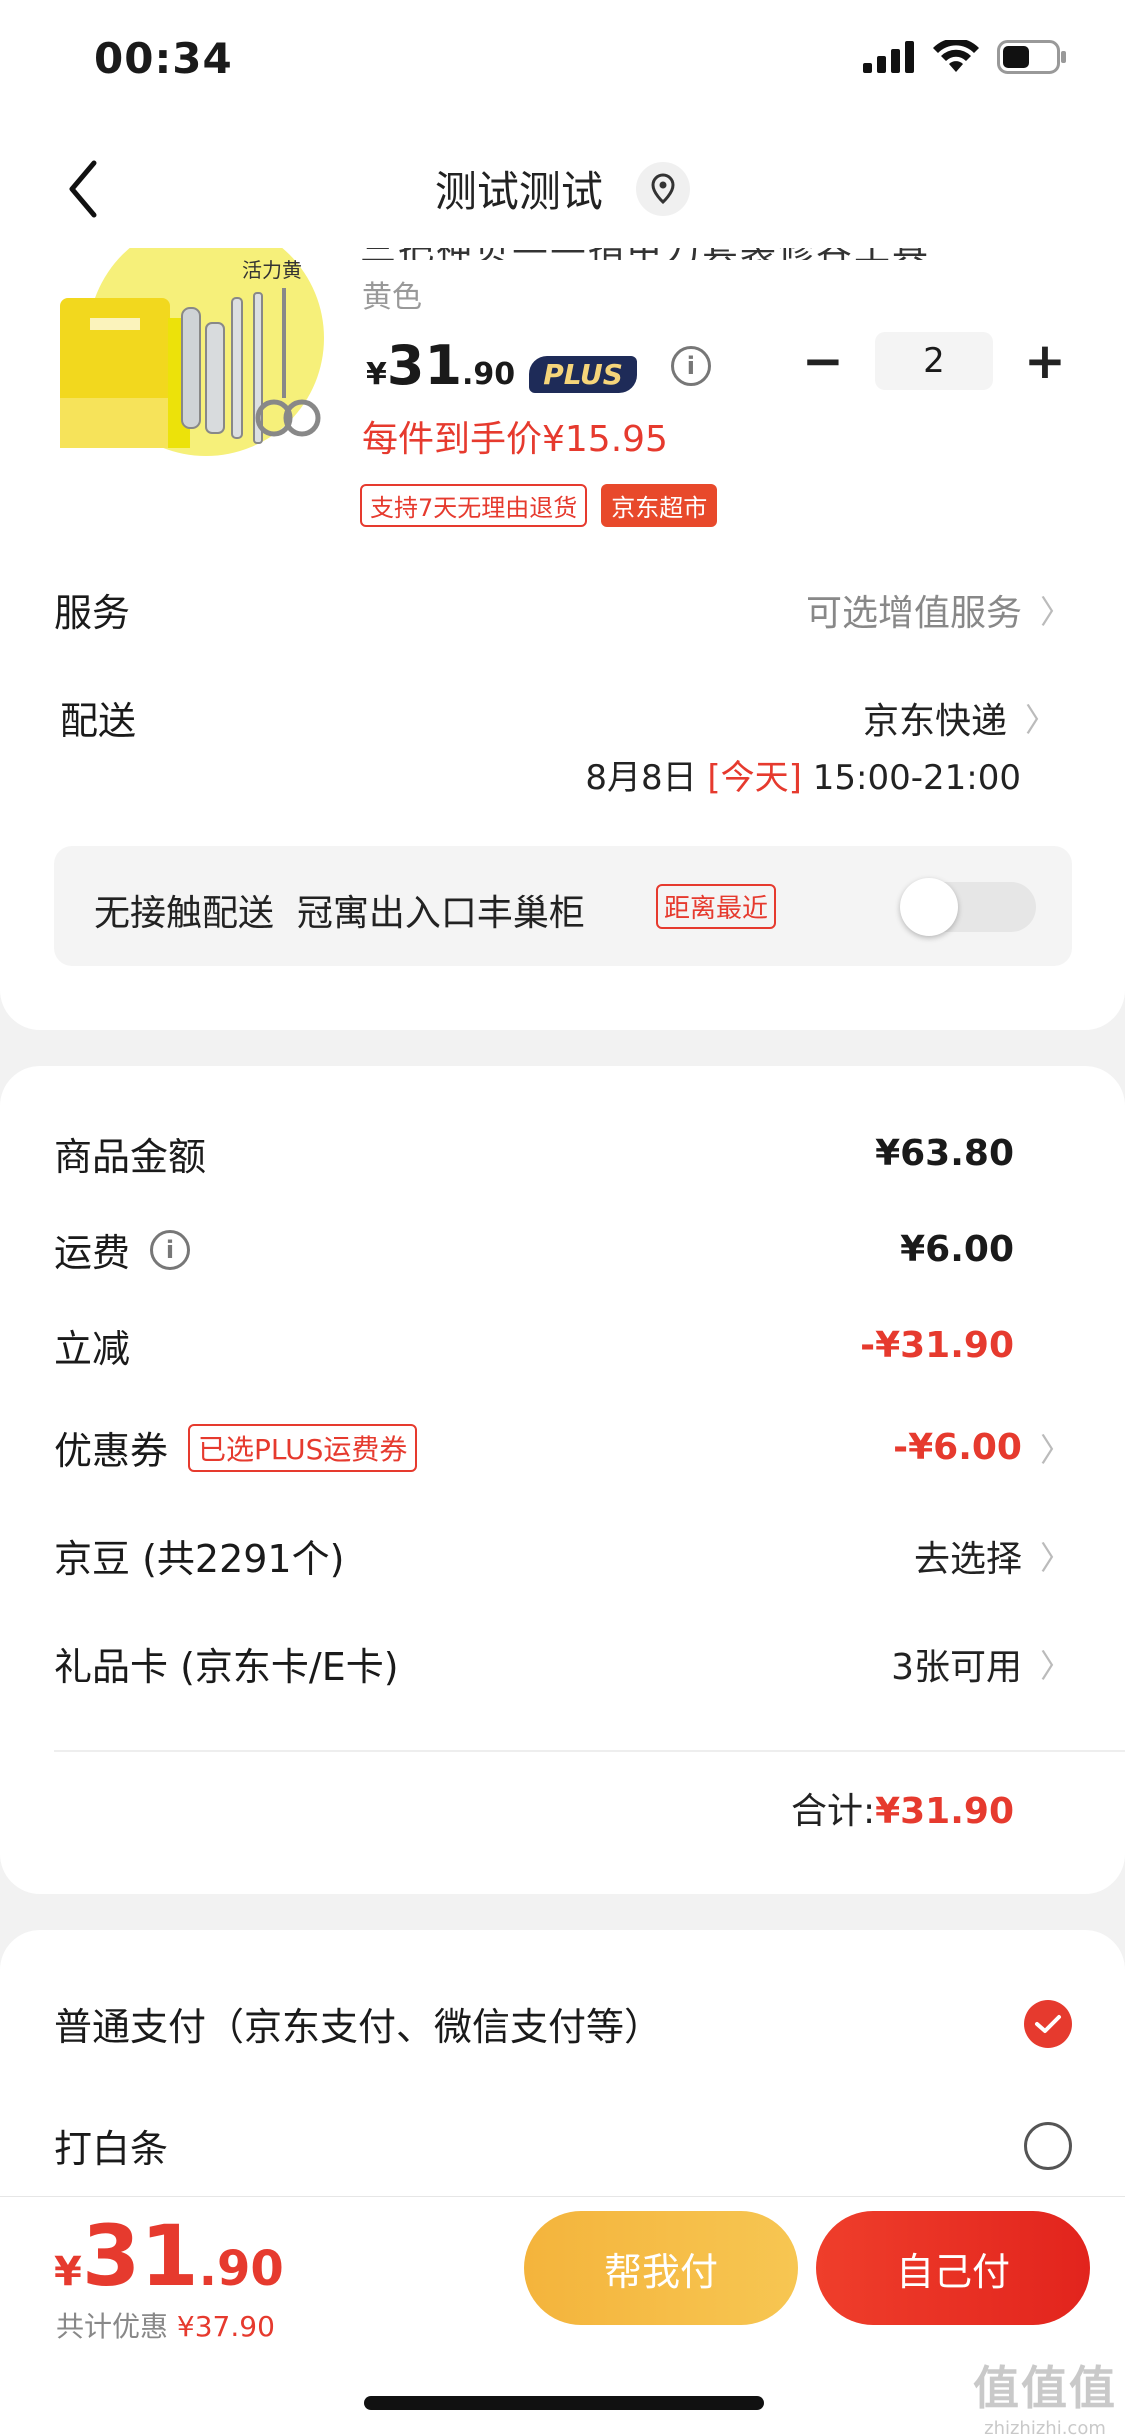 Image resolution: width=1125 pixels, height=2436 pixels. What do you see at coordinates (913, 613) in the screenshot?
I see `service-value: 可选增值服务` at bounding box center [913, 613].